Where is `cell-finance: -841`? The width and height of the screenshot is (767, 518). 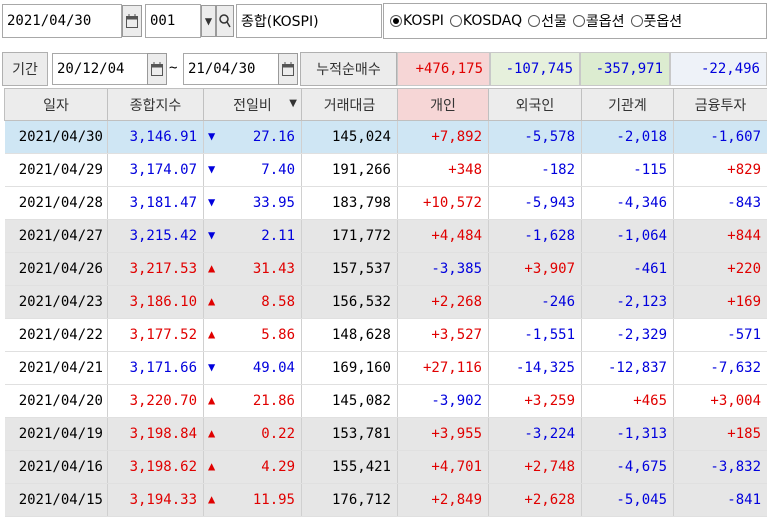
cell-finance: -841 is located at coordinates (720, 500).